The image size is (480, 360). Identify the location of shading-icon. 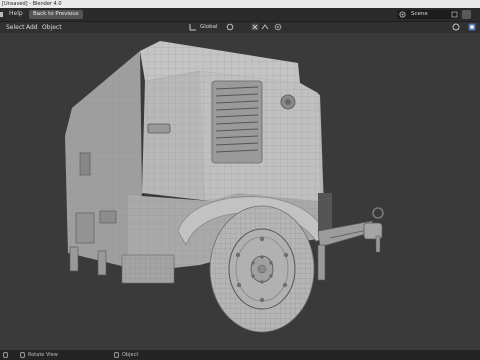
(472, 27).